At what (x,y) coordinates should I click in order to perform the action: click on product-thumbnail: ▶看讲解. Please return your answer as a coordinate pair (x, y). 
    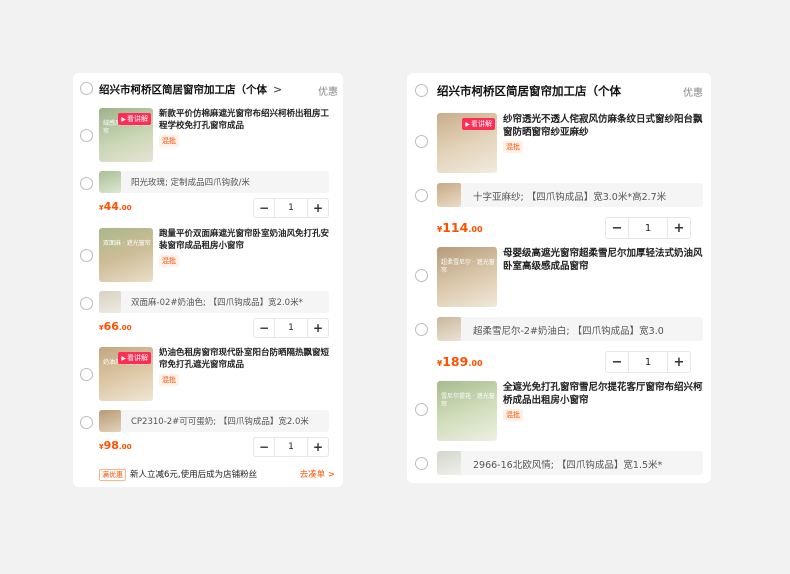
    Looking at the image, I should click on (467, 143).